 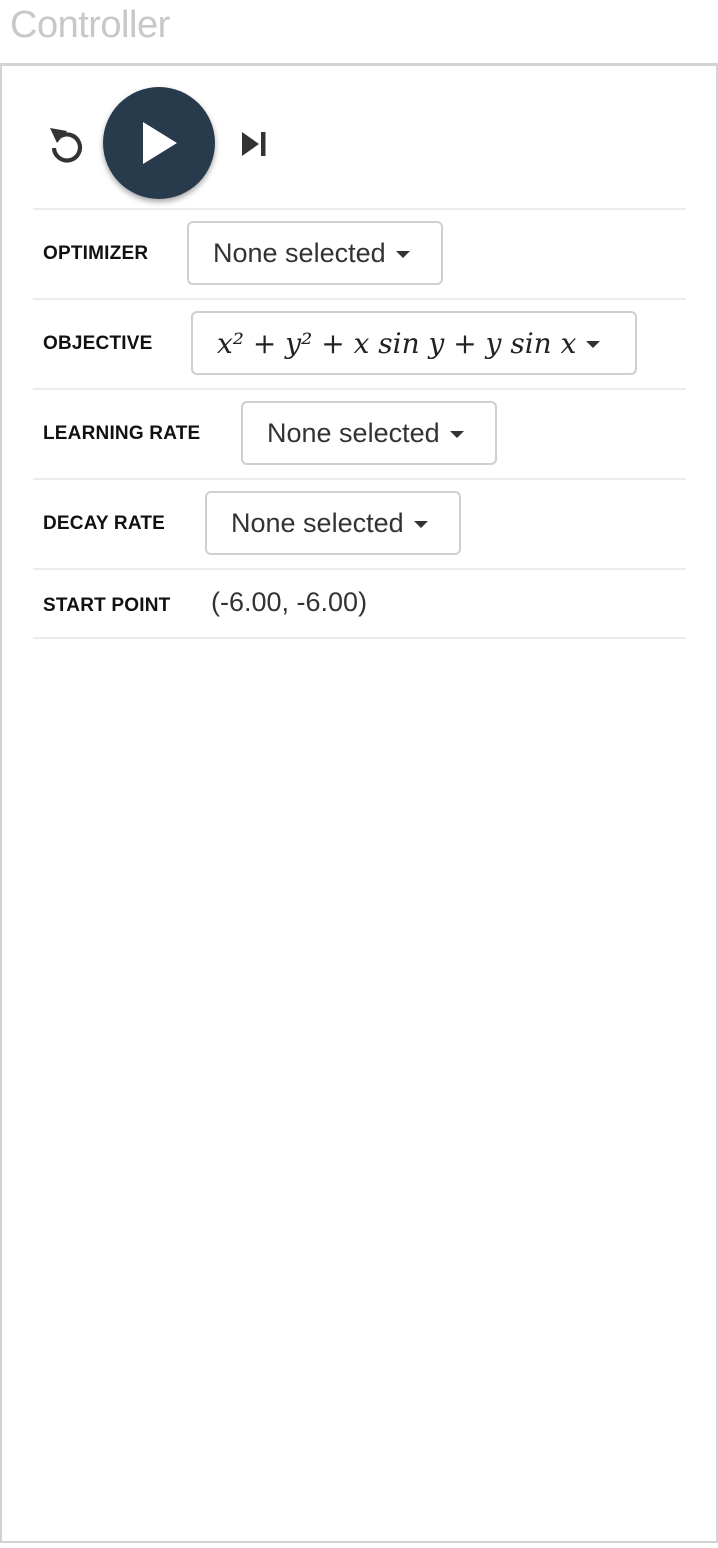 I want to click on decay-rate-dropdown: None selected, so click(x=333, y=523).